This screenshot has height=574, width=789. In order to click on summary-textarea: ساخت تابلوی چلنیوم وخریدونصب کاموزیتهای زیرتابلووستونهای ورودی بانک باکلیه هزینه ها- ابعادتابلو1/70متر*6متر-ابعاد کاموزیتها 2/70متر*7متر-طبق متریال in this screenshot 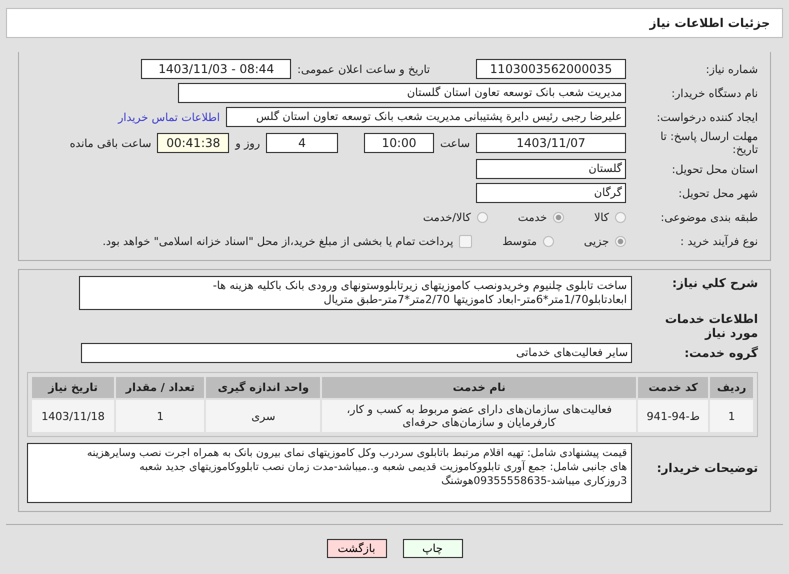, I will do `click(355, 293)`.